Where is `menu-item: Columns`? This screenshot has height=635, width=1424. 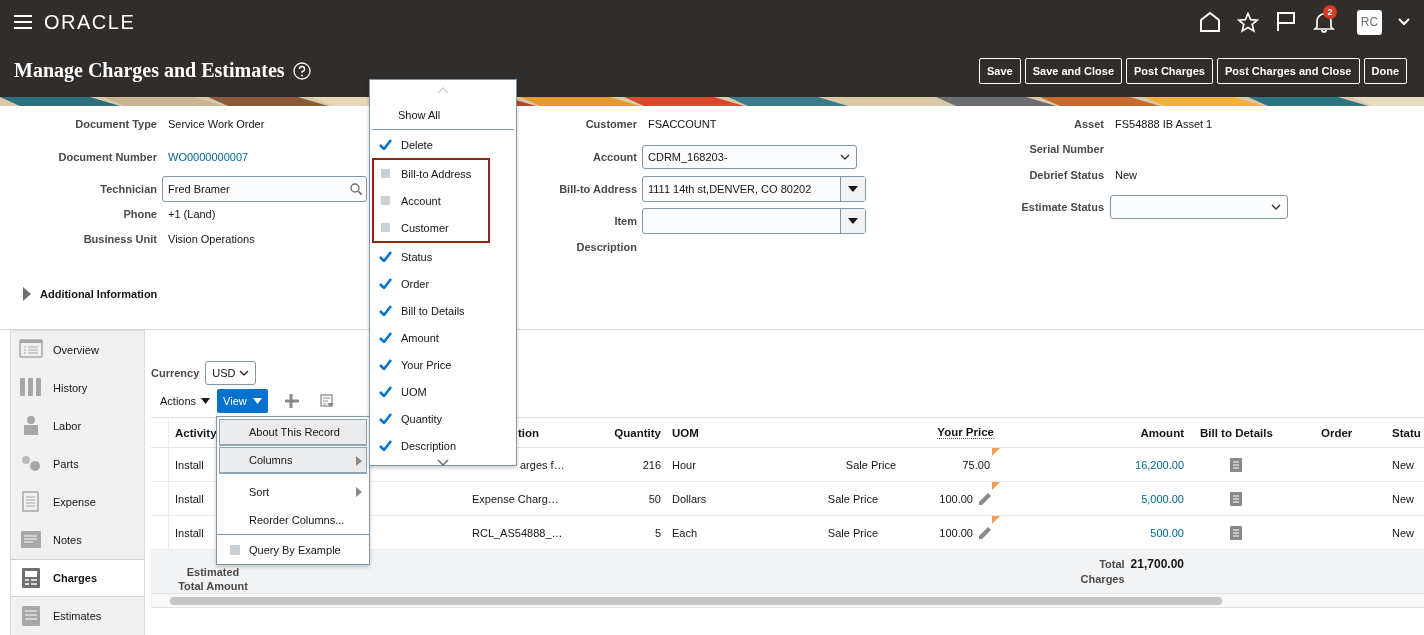
menu-item: Columns is located at coordinates (293, 460).